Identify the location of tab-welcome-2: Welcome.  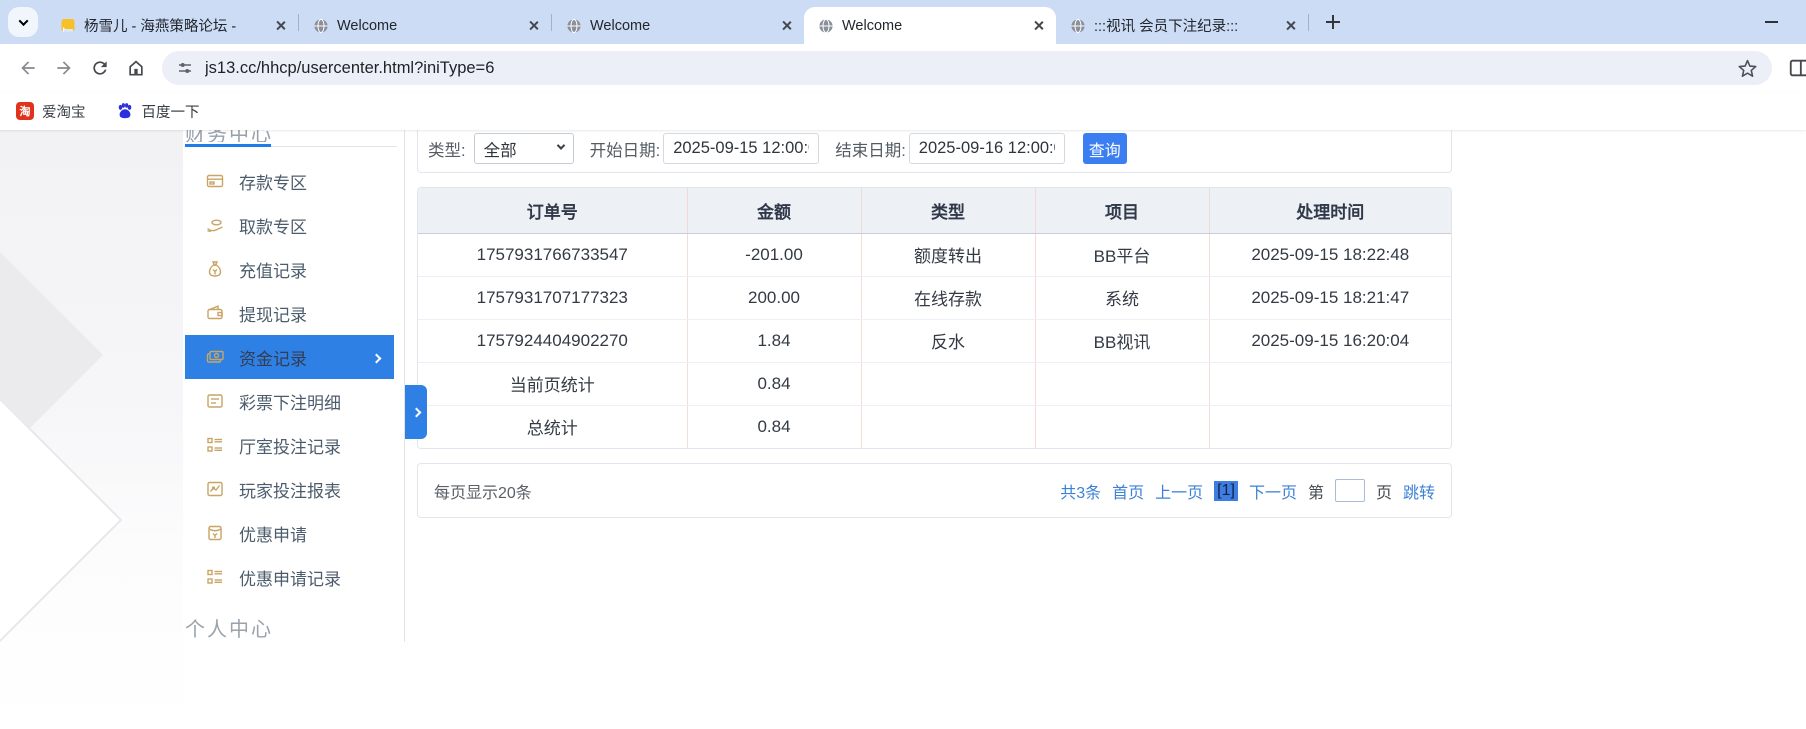
(678, 25).